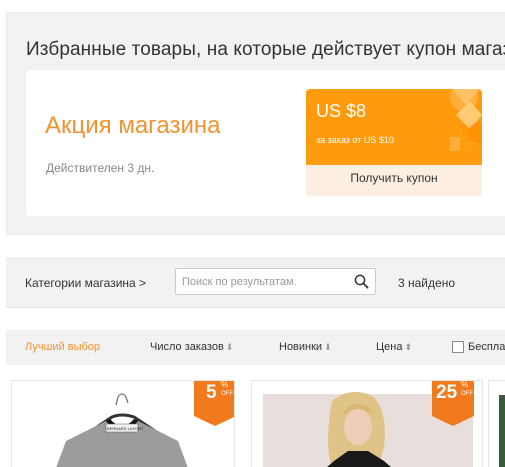 This screenshot has width=505, height=467. I want to click on product-image, so click(502, 431).